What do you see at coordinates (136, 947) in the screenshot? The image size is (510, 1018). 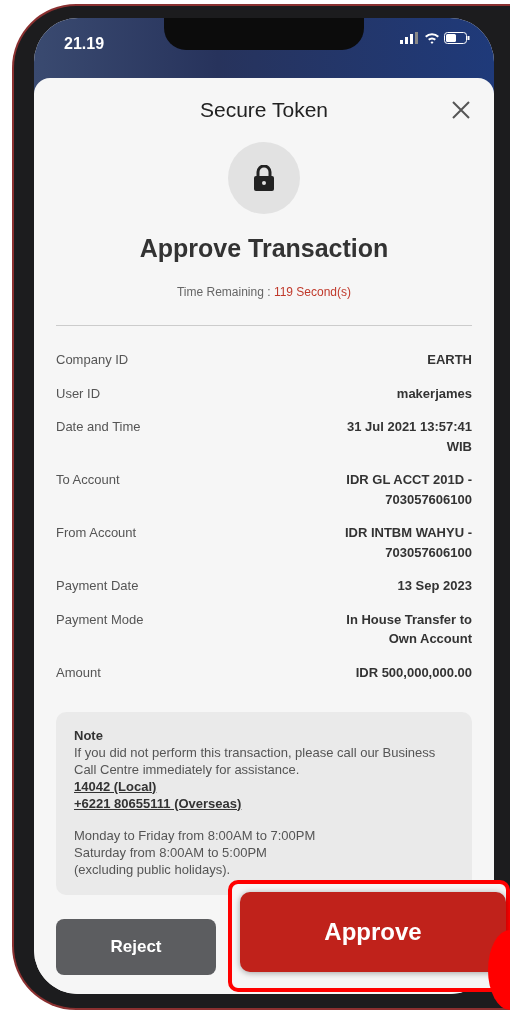 I see `reject-button: Reject` at bounding box center [136, 947].